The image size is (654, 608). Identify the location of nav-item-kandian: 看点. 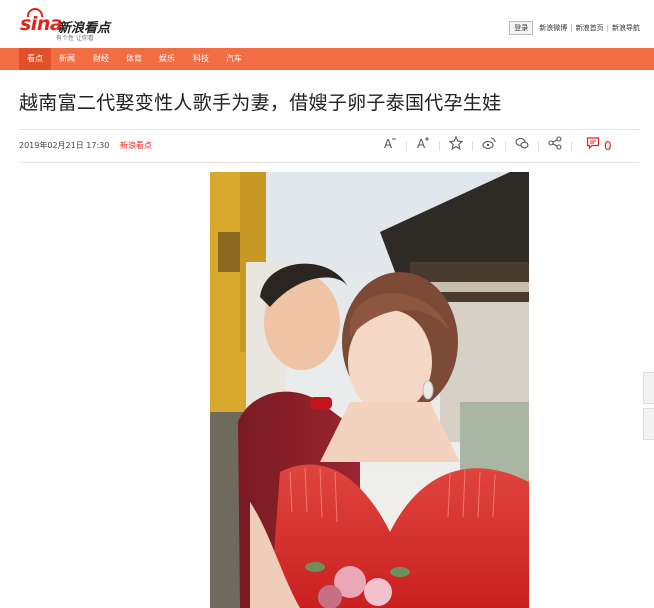
(35, 59).